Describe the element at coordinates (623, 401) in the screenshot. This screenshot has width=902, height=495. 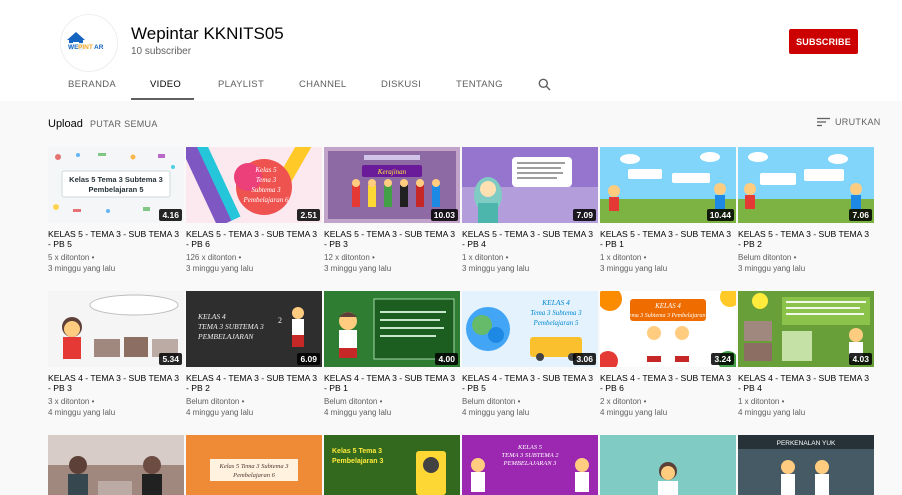
I see `video-views: 2 x ditonton •` at that location.